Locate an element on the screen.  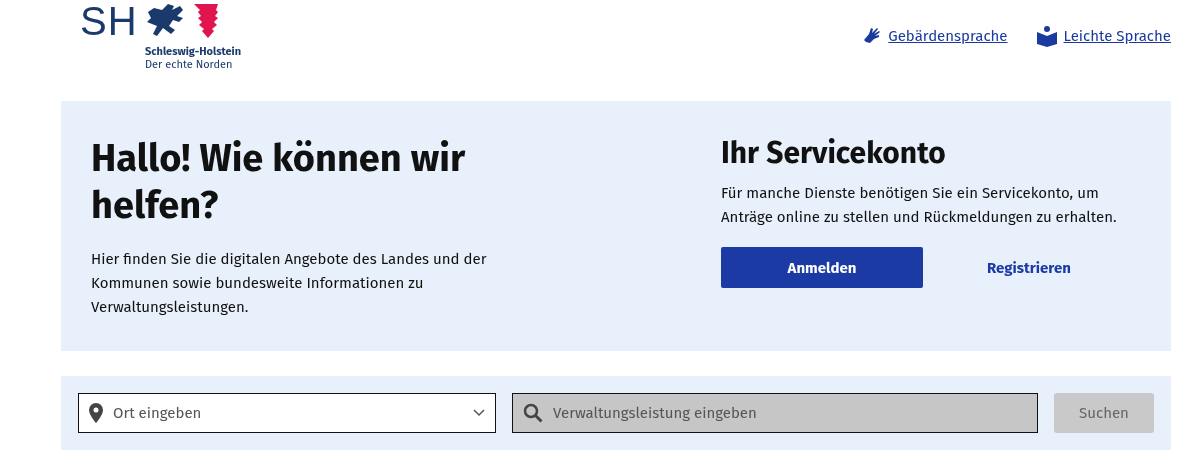
logo-title: Schleswig-Holstein is located at coordinates (193, 51).